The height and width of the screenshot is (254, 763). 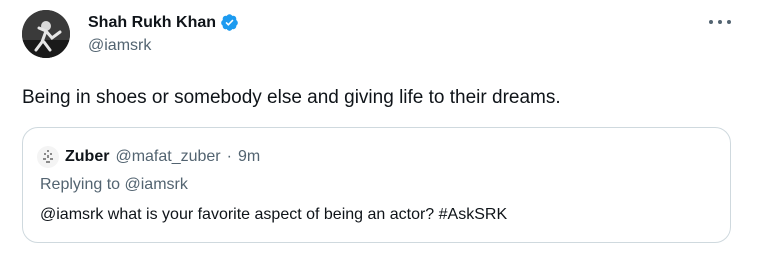 I want to click on quoted-author-avatar, so click(x=48, y=157).